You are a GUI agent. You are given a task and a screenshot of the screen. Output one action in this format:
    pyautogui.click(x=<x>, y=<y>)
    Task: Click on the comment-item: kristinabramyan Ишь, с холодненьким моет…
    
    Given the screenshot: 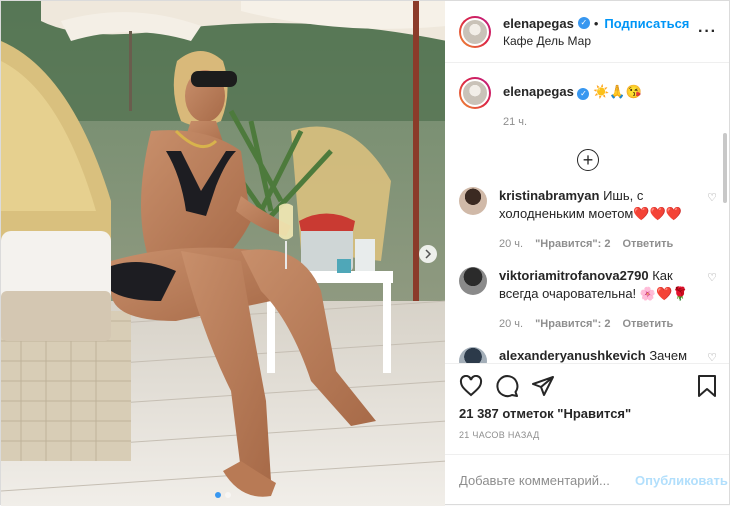 What is the action you would take?
    pyautogui.click(x=588, y=220)
    